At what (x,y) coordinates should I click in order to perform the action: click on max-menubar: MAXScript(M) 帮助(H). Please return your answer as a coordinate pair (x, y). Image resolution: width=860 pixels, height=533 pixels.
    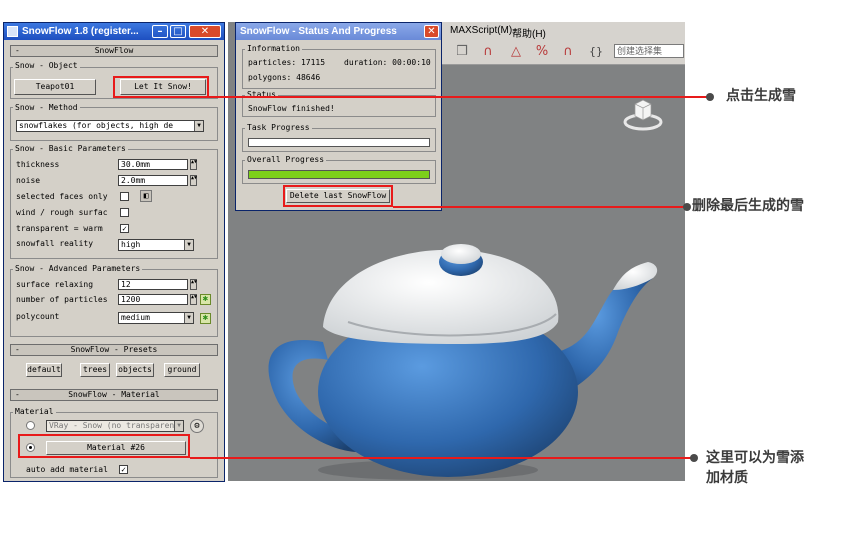
    Looking at the image, I should click on (562, 31).